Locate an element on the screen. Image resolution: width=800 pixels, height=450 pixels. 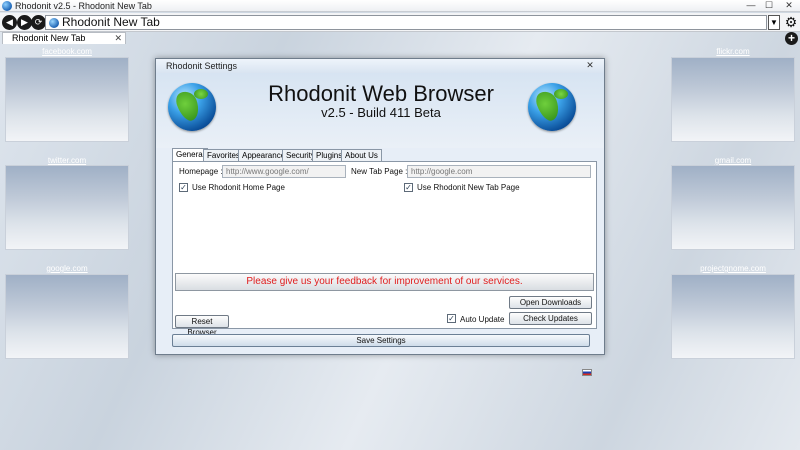
open-downloads-button: Open Downloads is located at coordinates (550, 302).